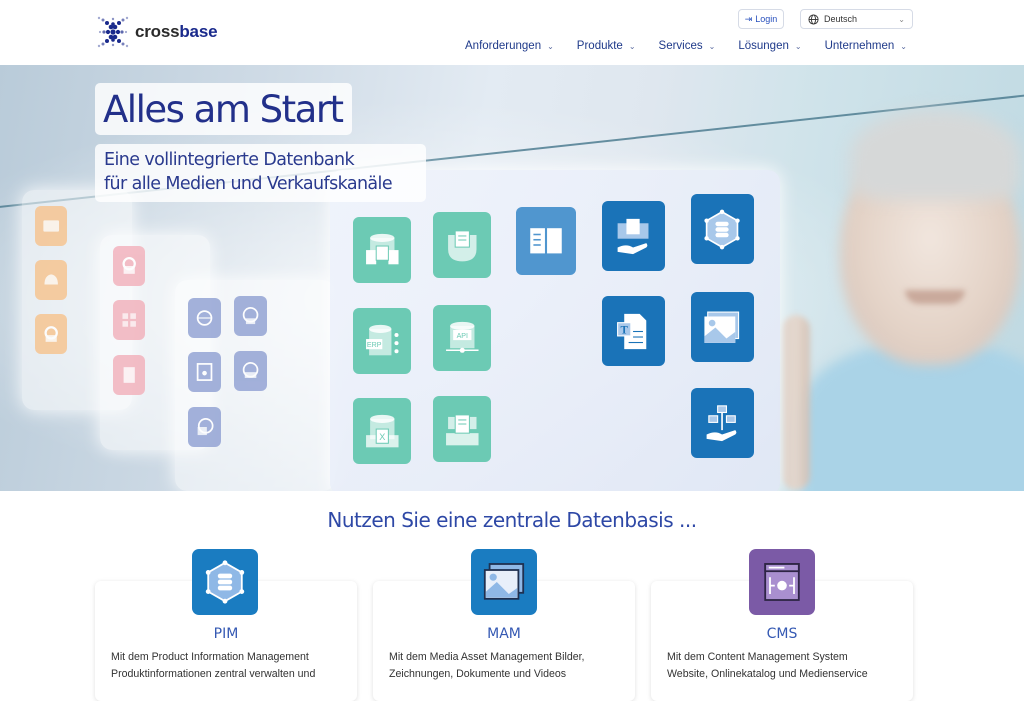 Image resolution: width=1024 pixels, height=701 pixels. Describe the element at coordinates (382, 431) in the screenshot. I see `excel-import-icon: X` at that location.